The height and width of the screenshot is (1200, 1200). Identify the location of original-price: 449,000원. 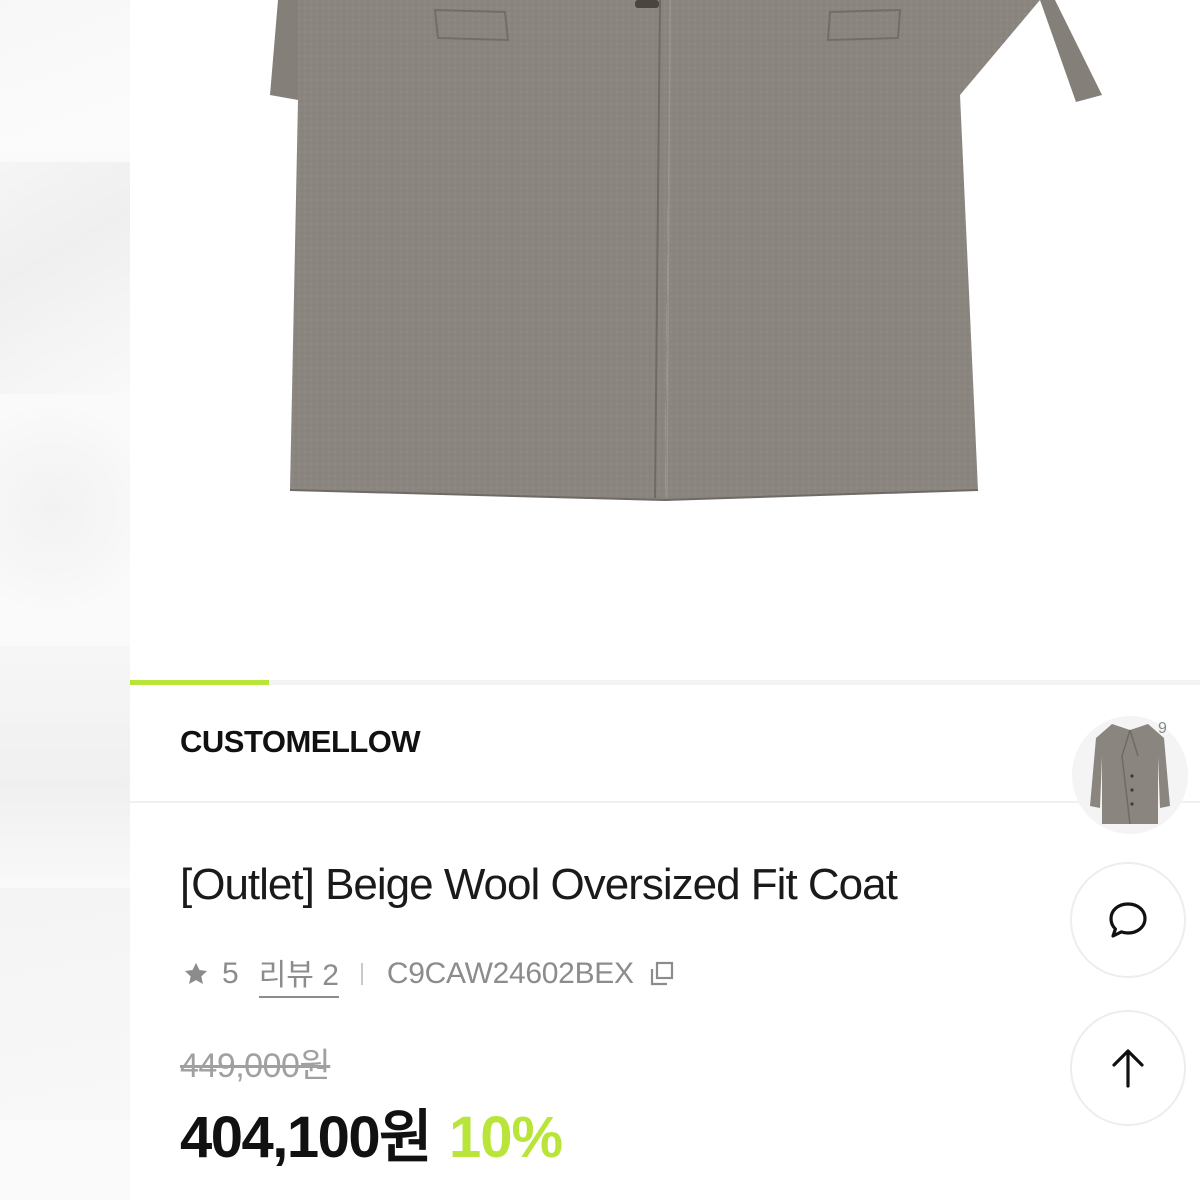
(255, 1066).